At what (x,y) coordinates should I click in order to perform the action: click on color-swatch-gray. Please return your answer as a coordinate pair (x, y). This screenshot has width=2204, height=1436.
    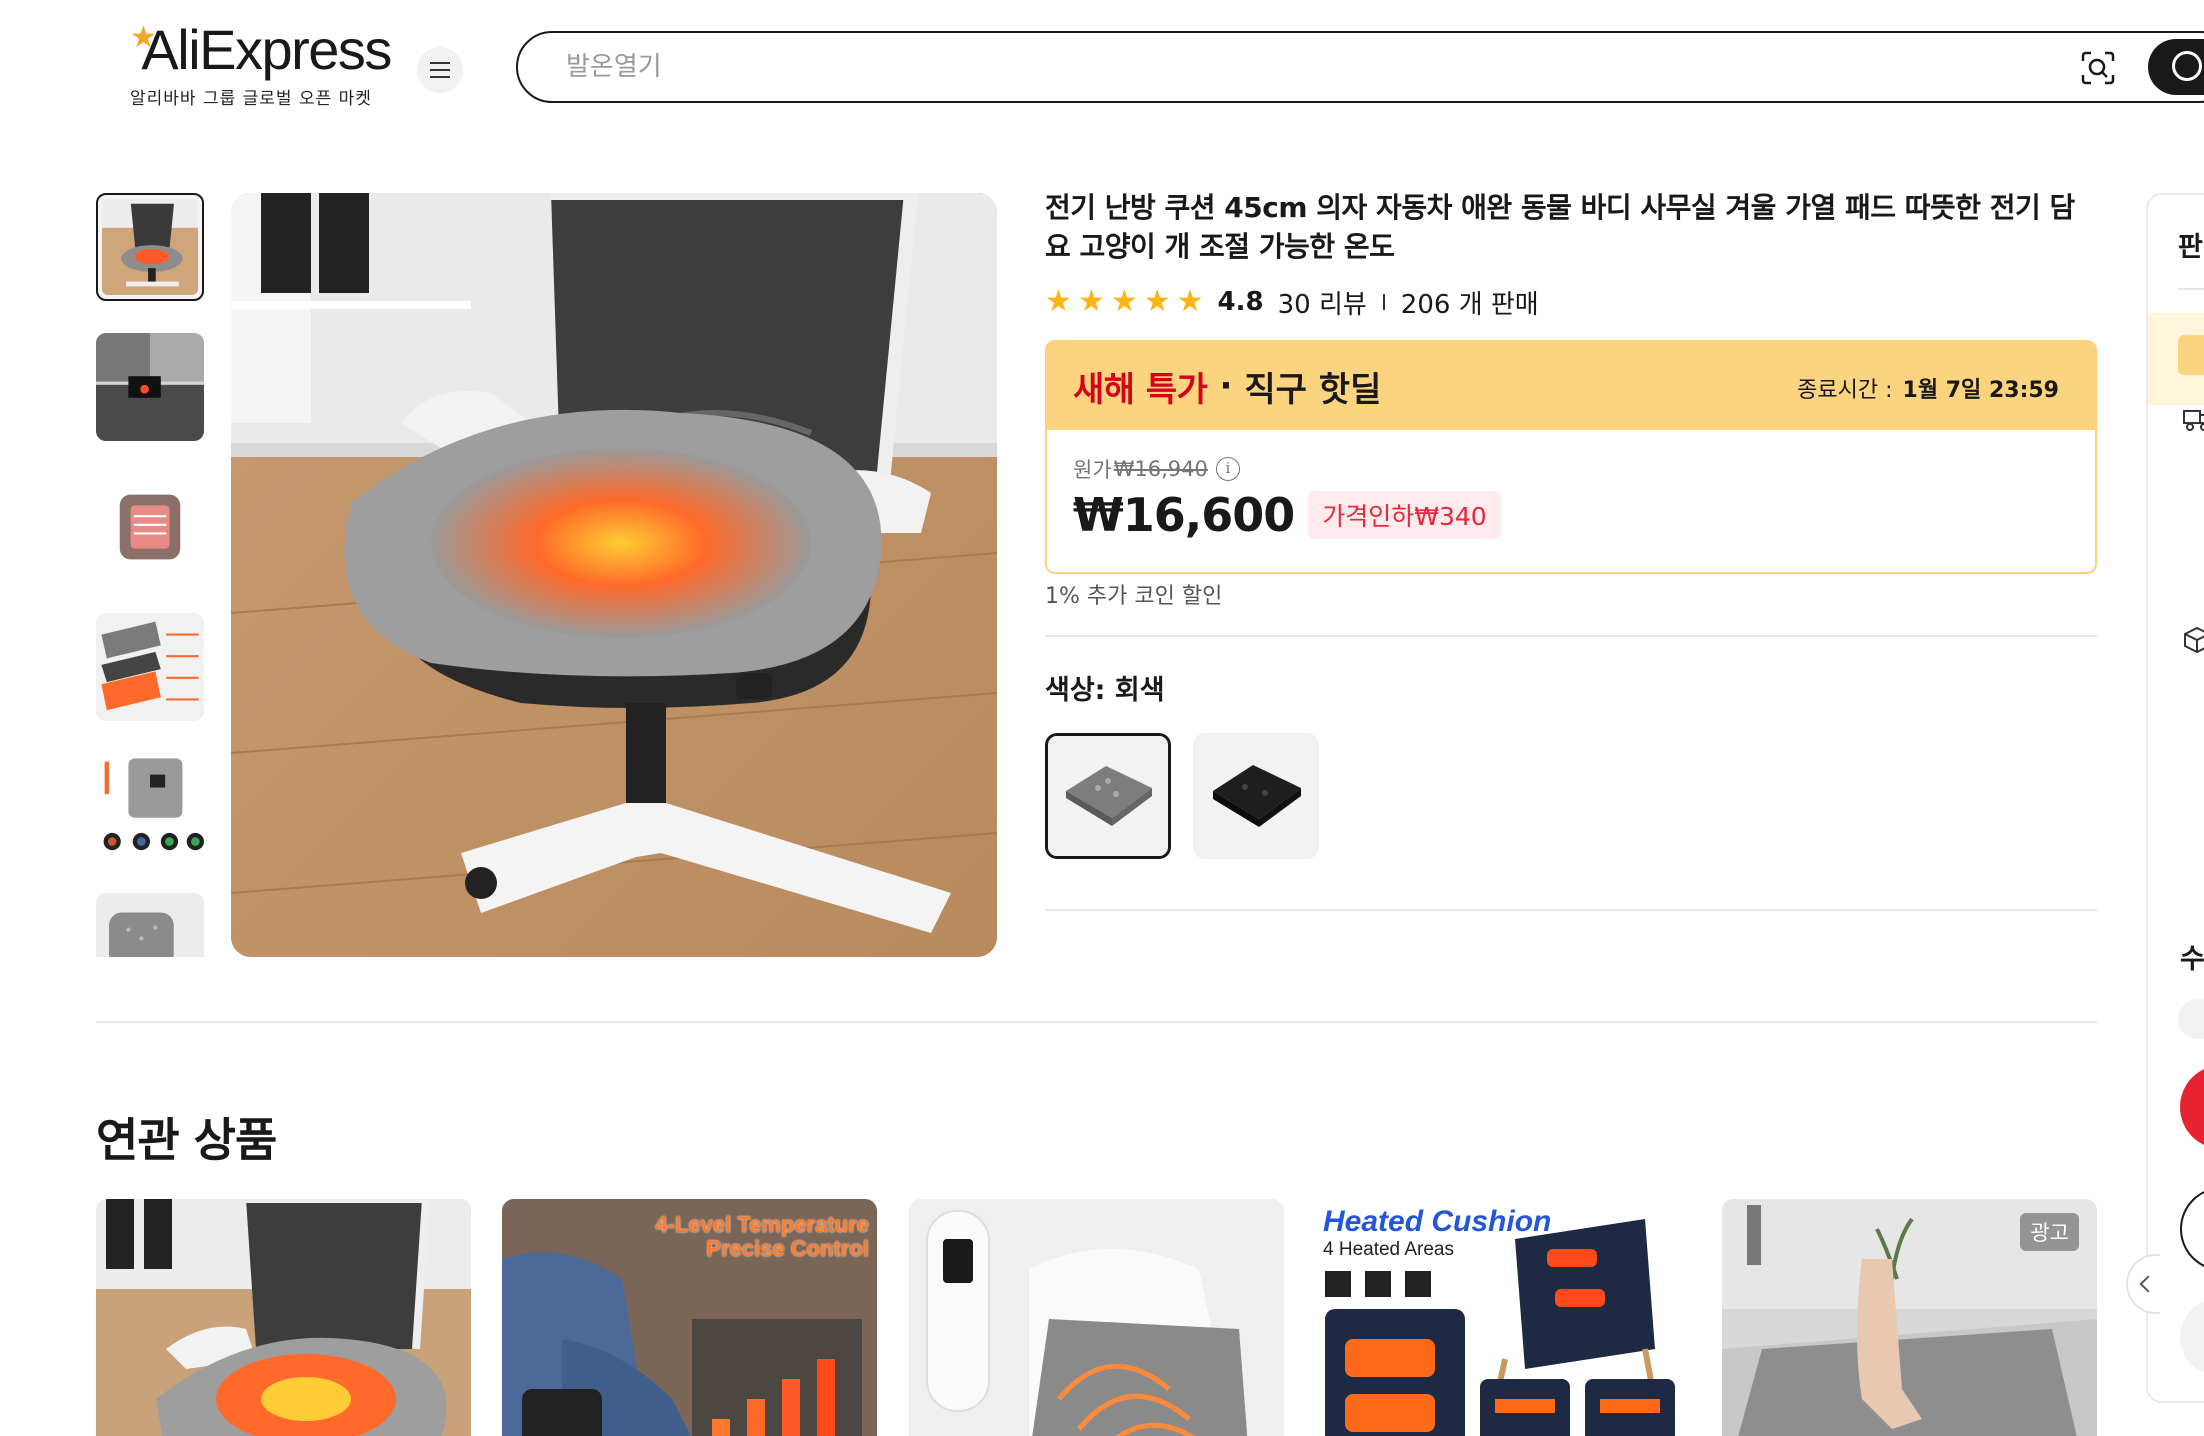
    Looking at the image, I should click on (1108, 796).